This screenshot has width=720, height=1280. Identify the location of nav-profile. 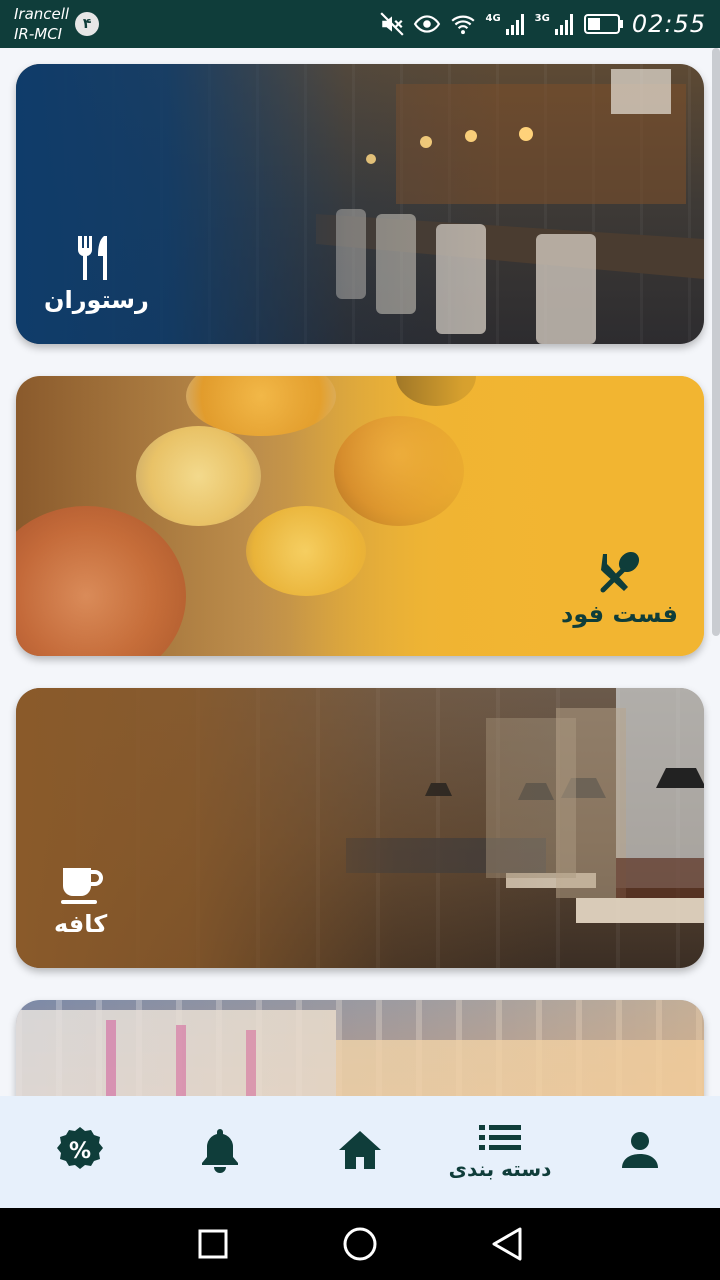
(640, 1152).